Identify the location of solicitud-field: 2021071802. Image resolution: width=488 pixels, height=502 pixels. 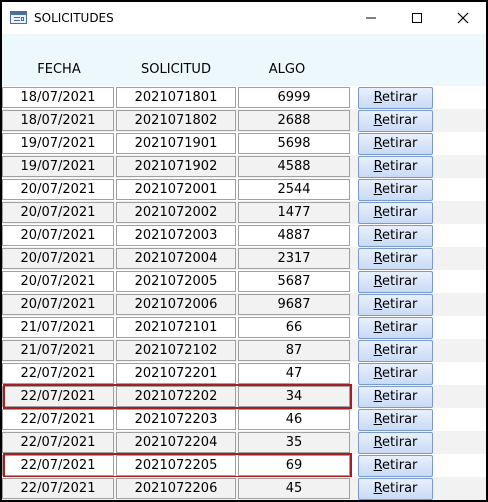
(176, 120).